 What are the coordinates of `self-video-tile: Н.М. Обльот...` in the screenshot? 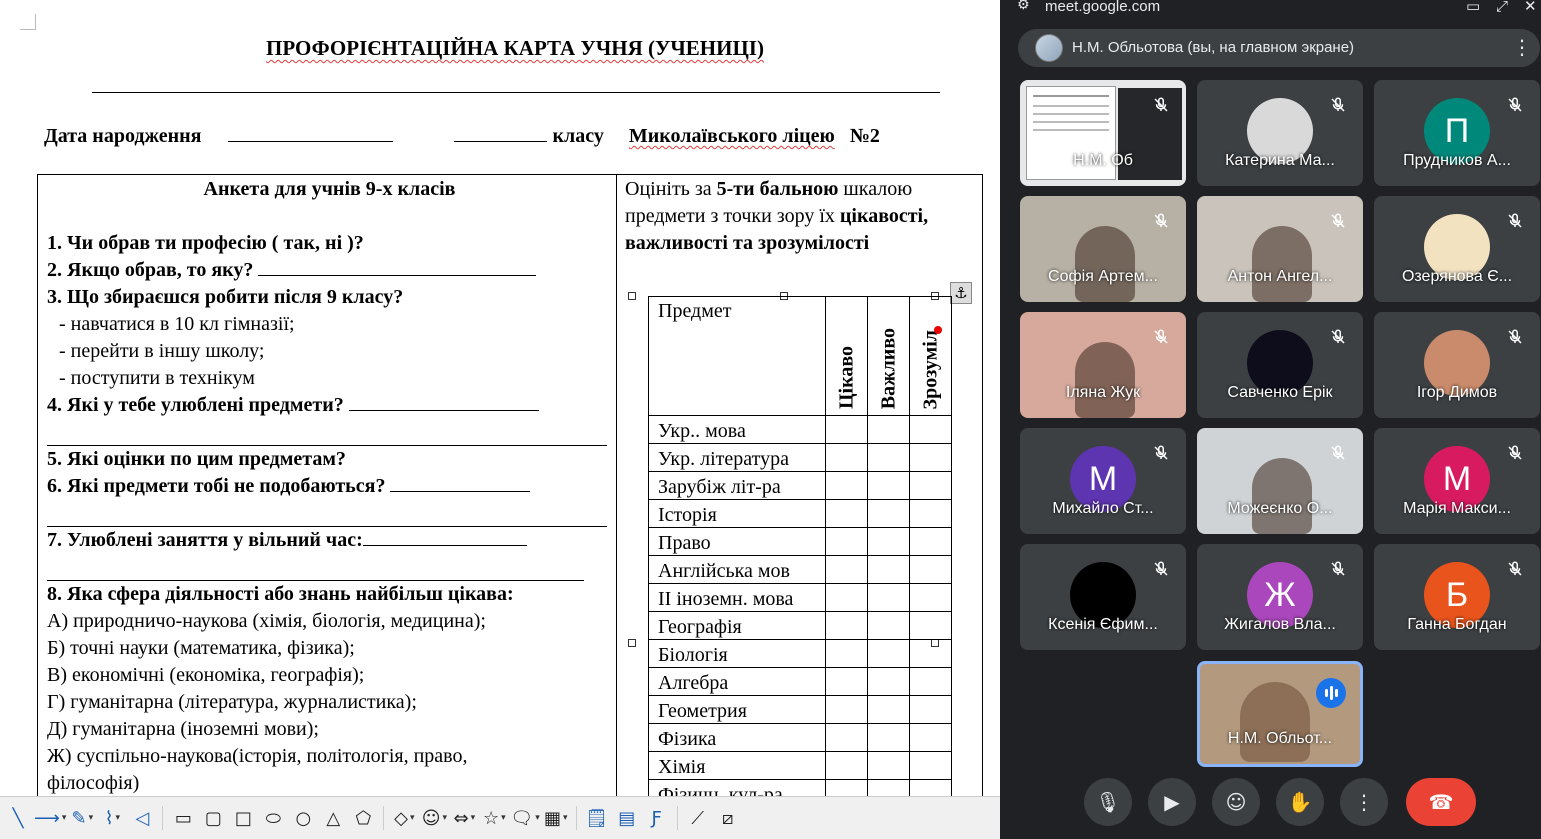 It's located at (1280, 714).